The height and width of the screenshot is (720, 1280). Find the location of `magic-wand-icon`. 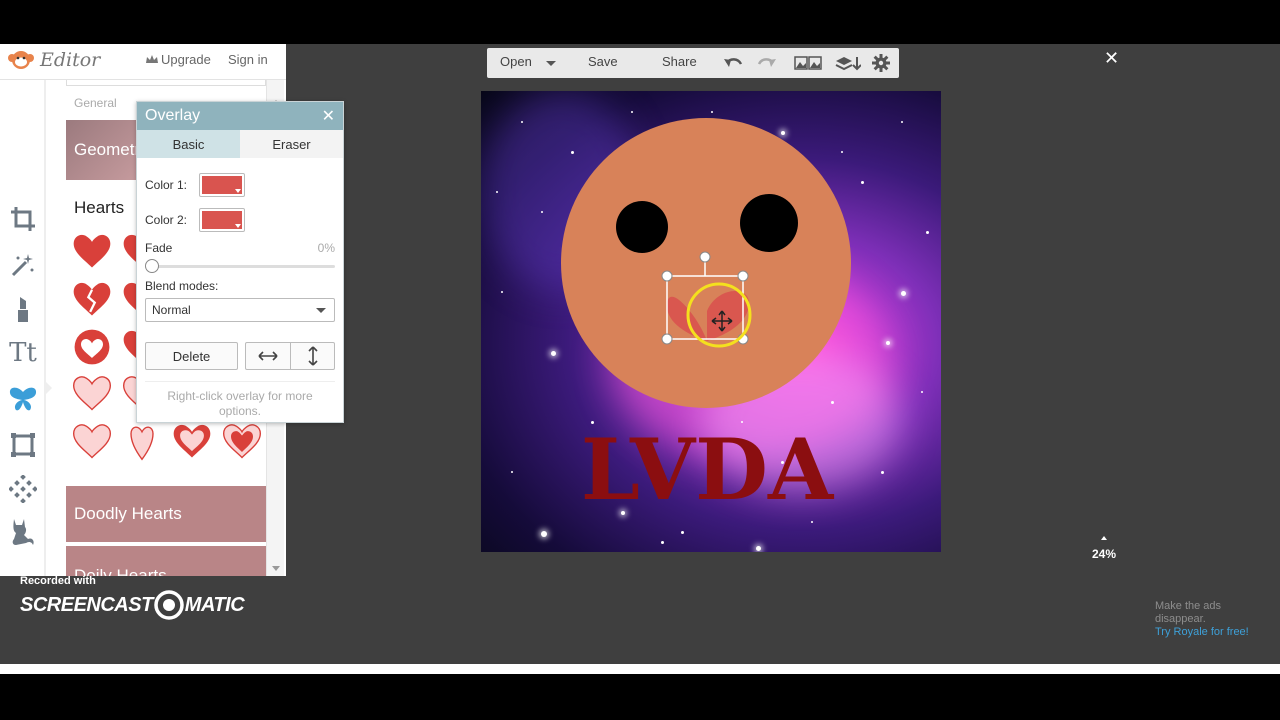

magic-wand-icon is located at coordinates (23, 265).